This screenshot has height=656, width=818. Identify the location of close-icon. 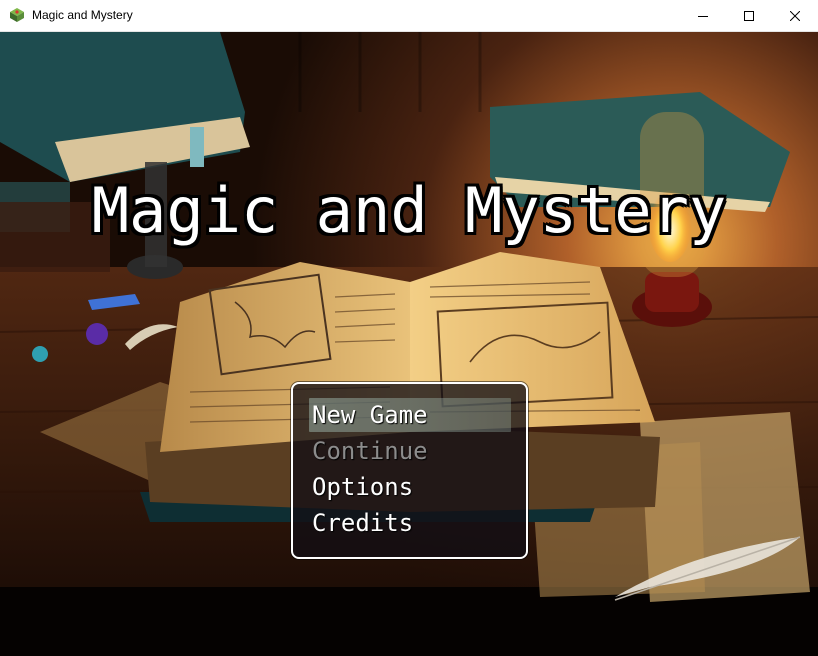
(795, 15).